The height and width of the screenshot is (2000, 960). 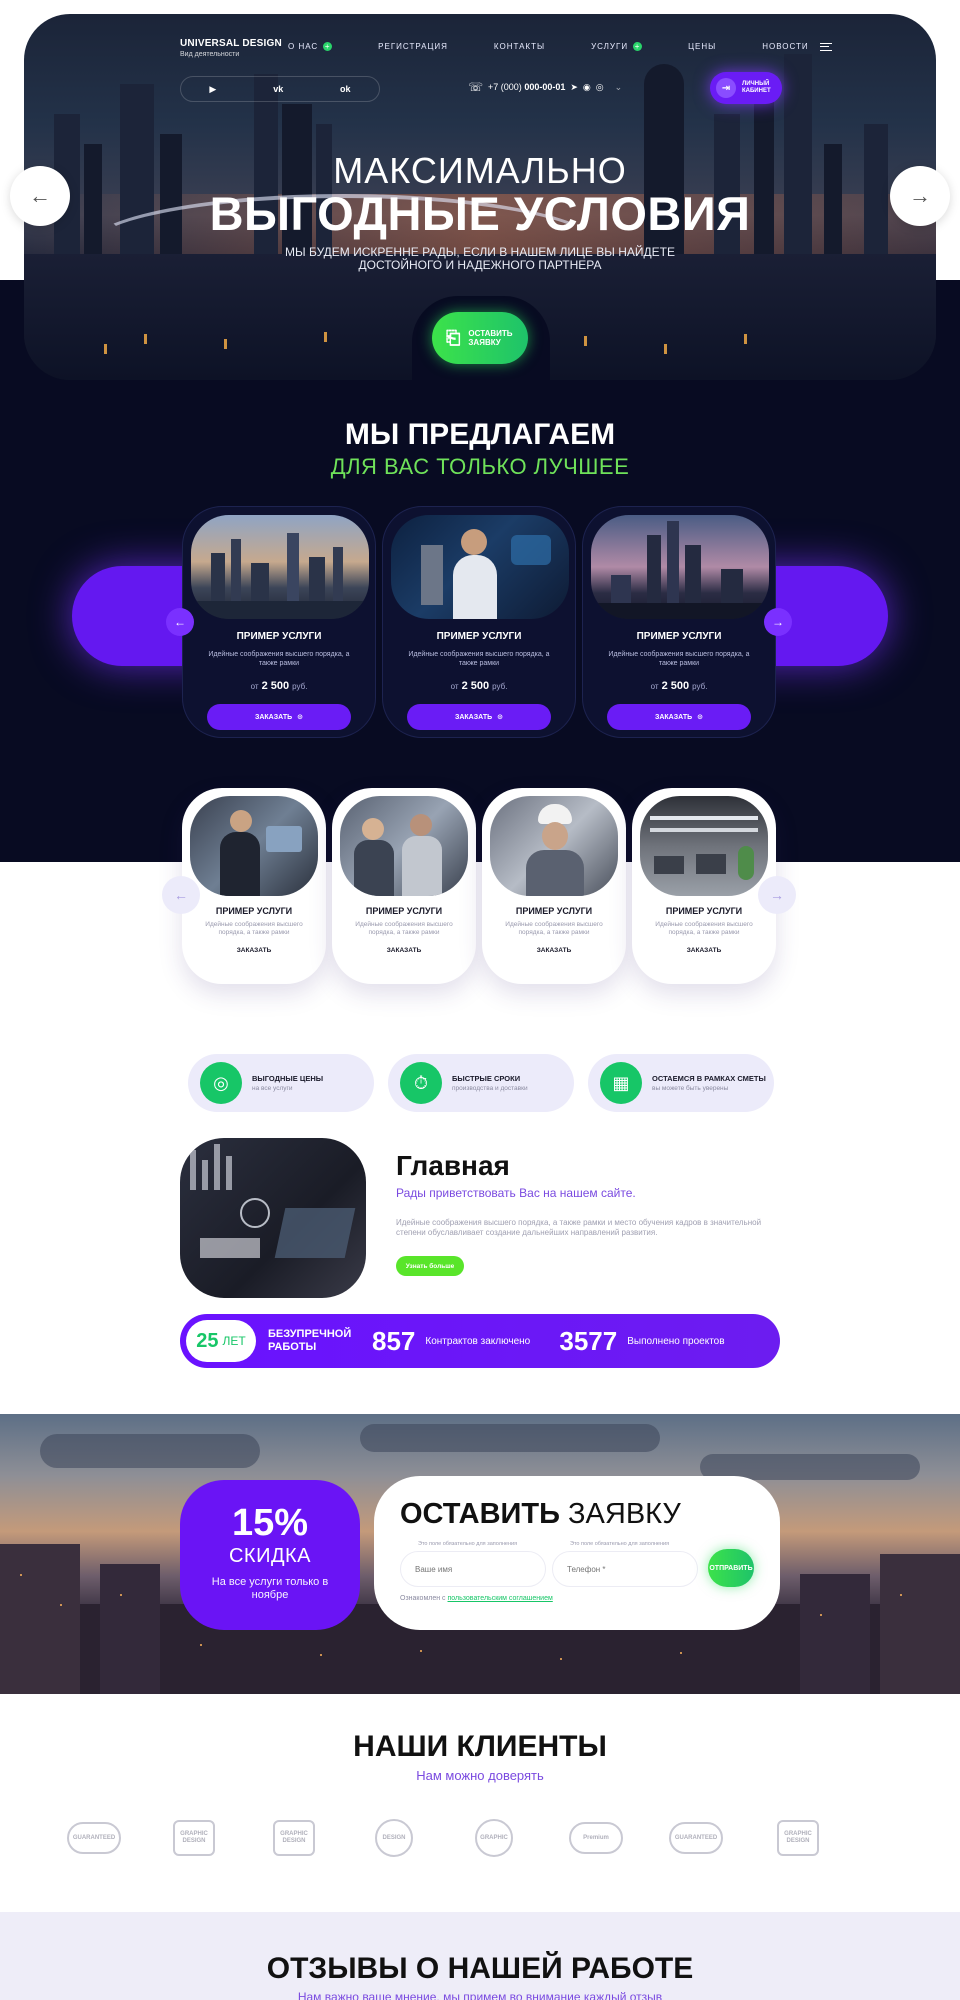 What do you see at coordinates (212, 89) in the screenshot?
I see `youtube-icon: ▶` at bounding box center [212, 89].